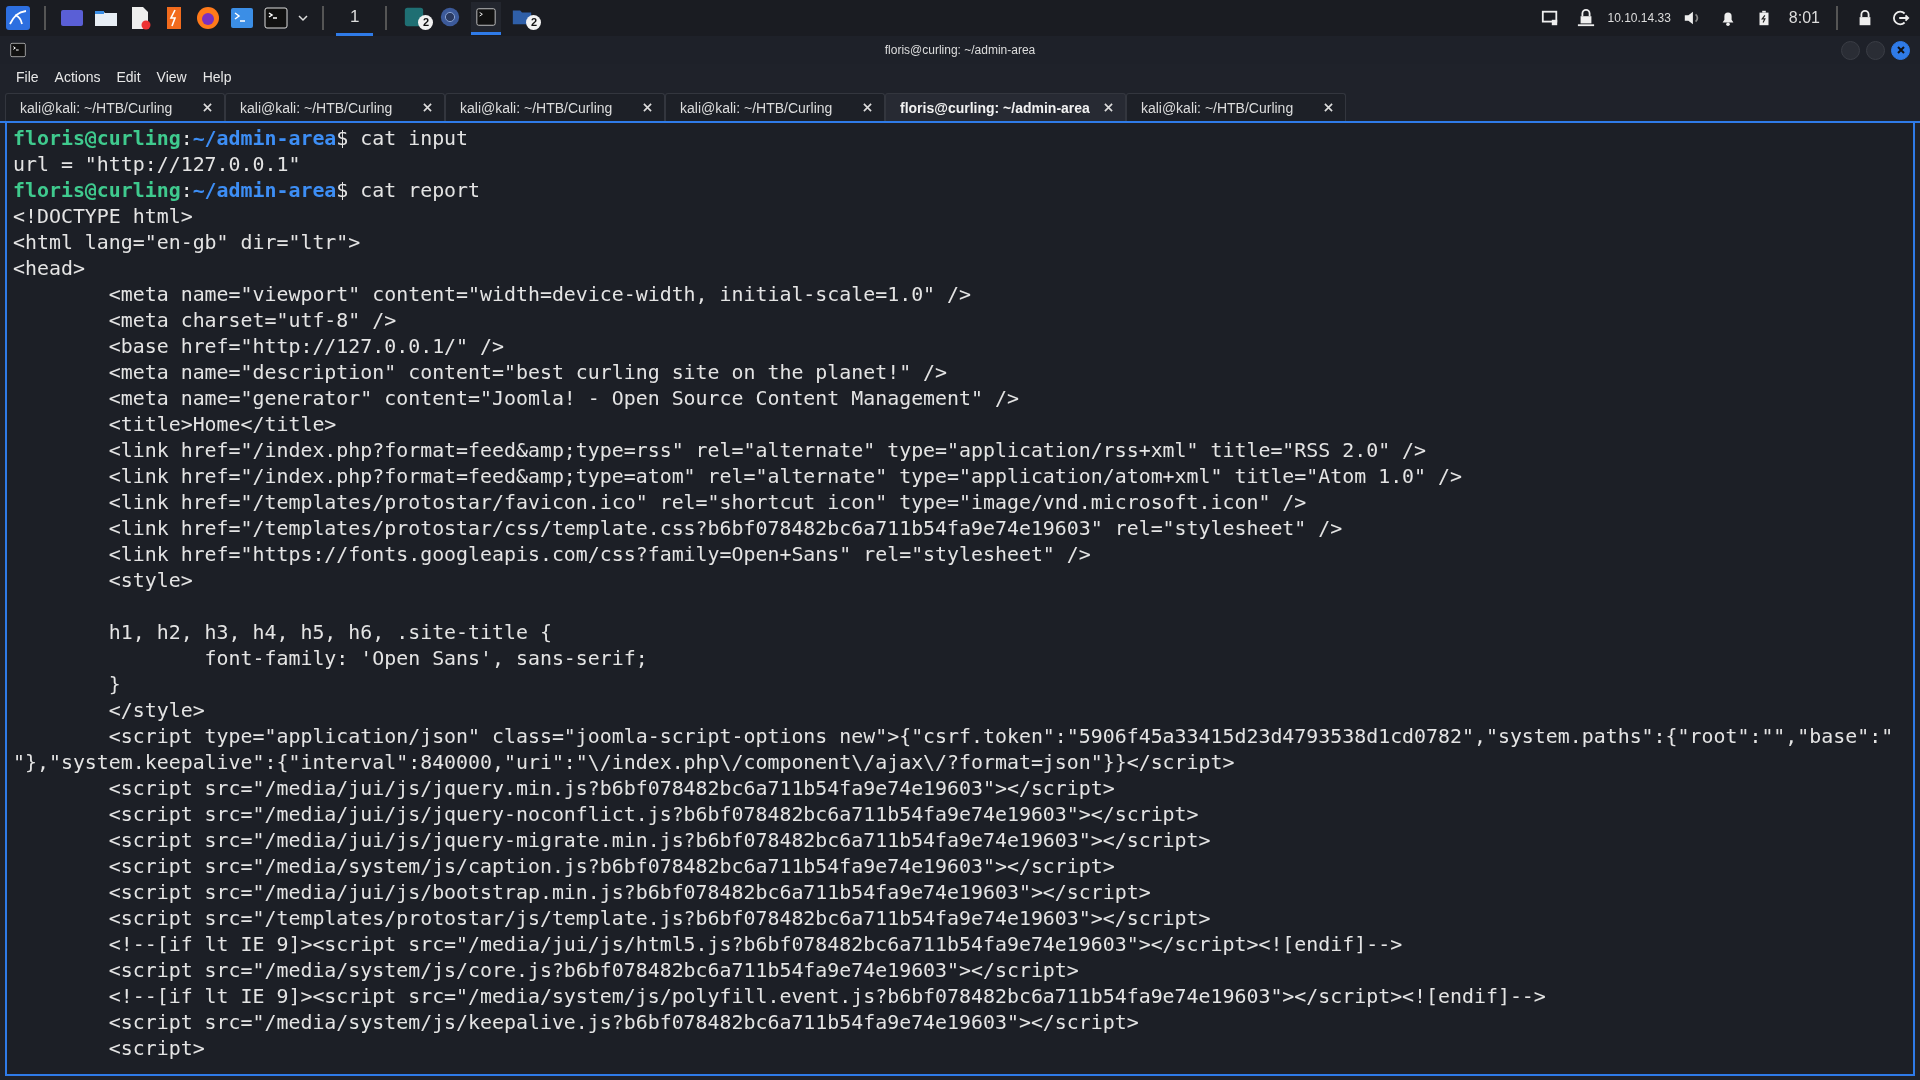  I want to click on output-line: <html lang="en-gb" dir="ltr">, so click(187, 242).